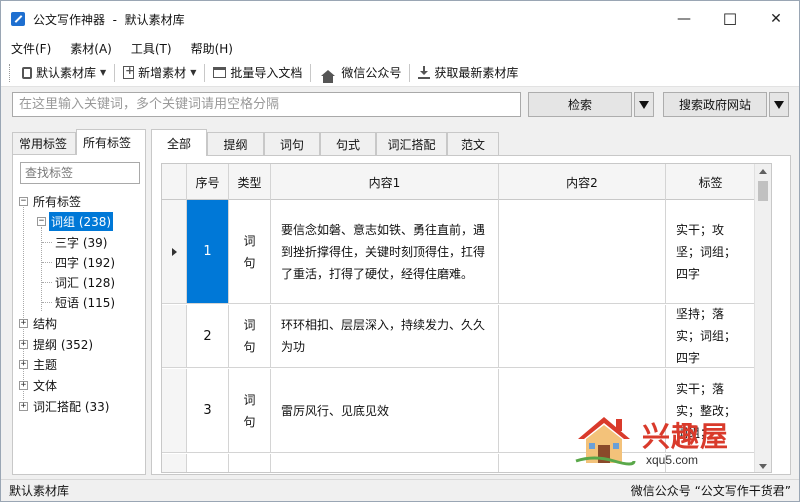  I want to click on header-content1: 内容1, so click(385, 182).